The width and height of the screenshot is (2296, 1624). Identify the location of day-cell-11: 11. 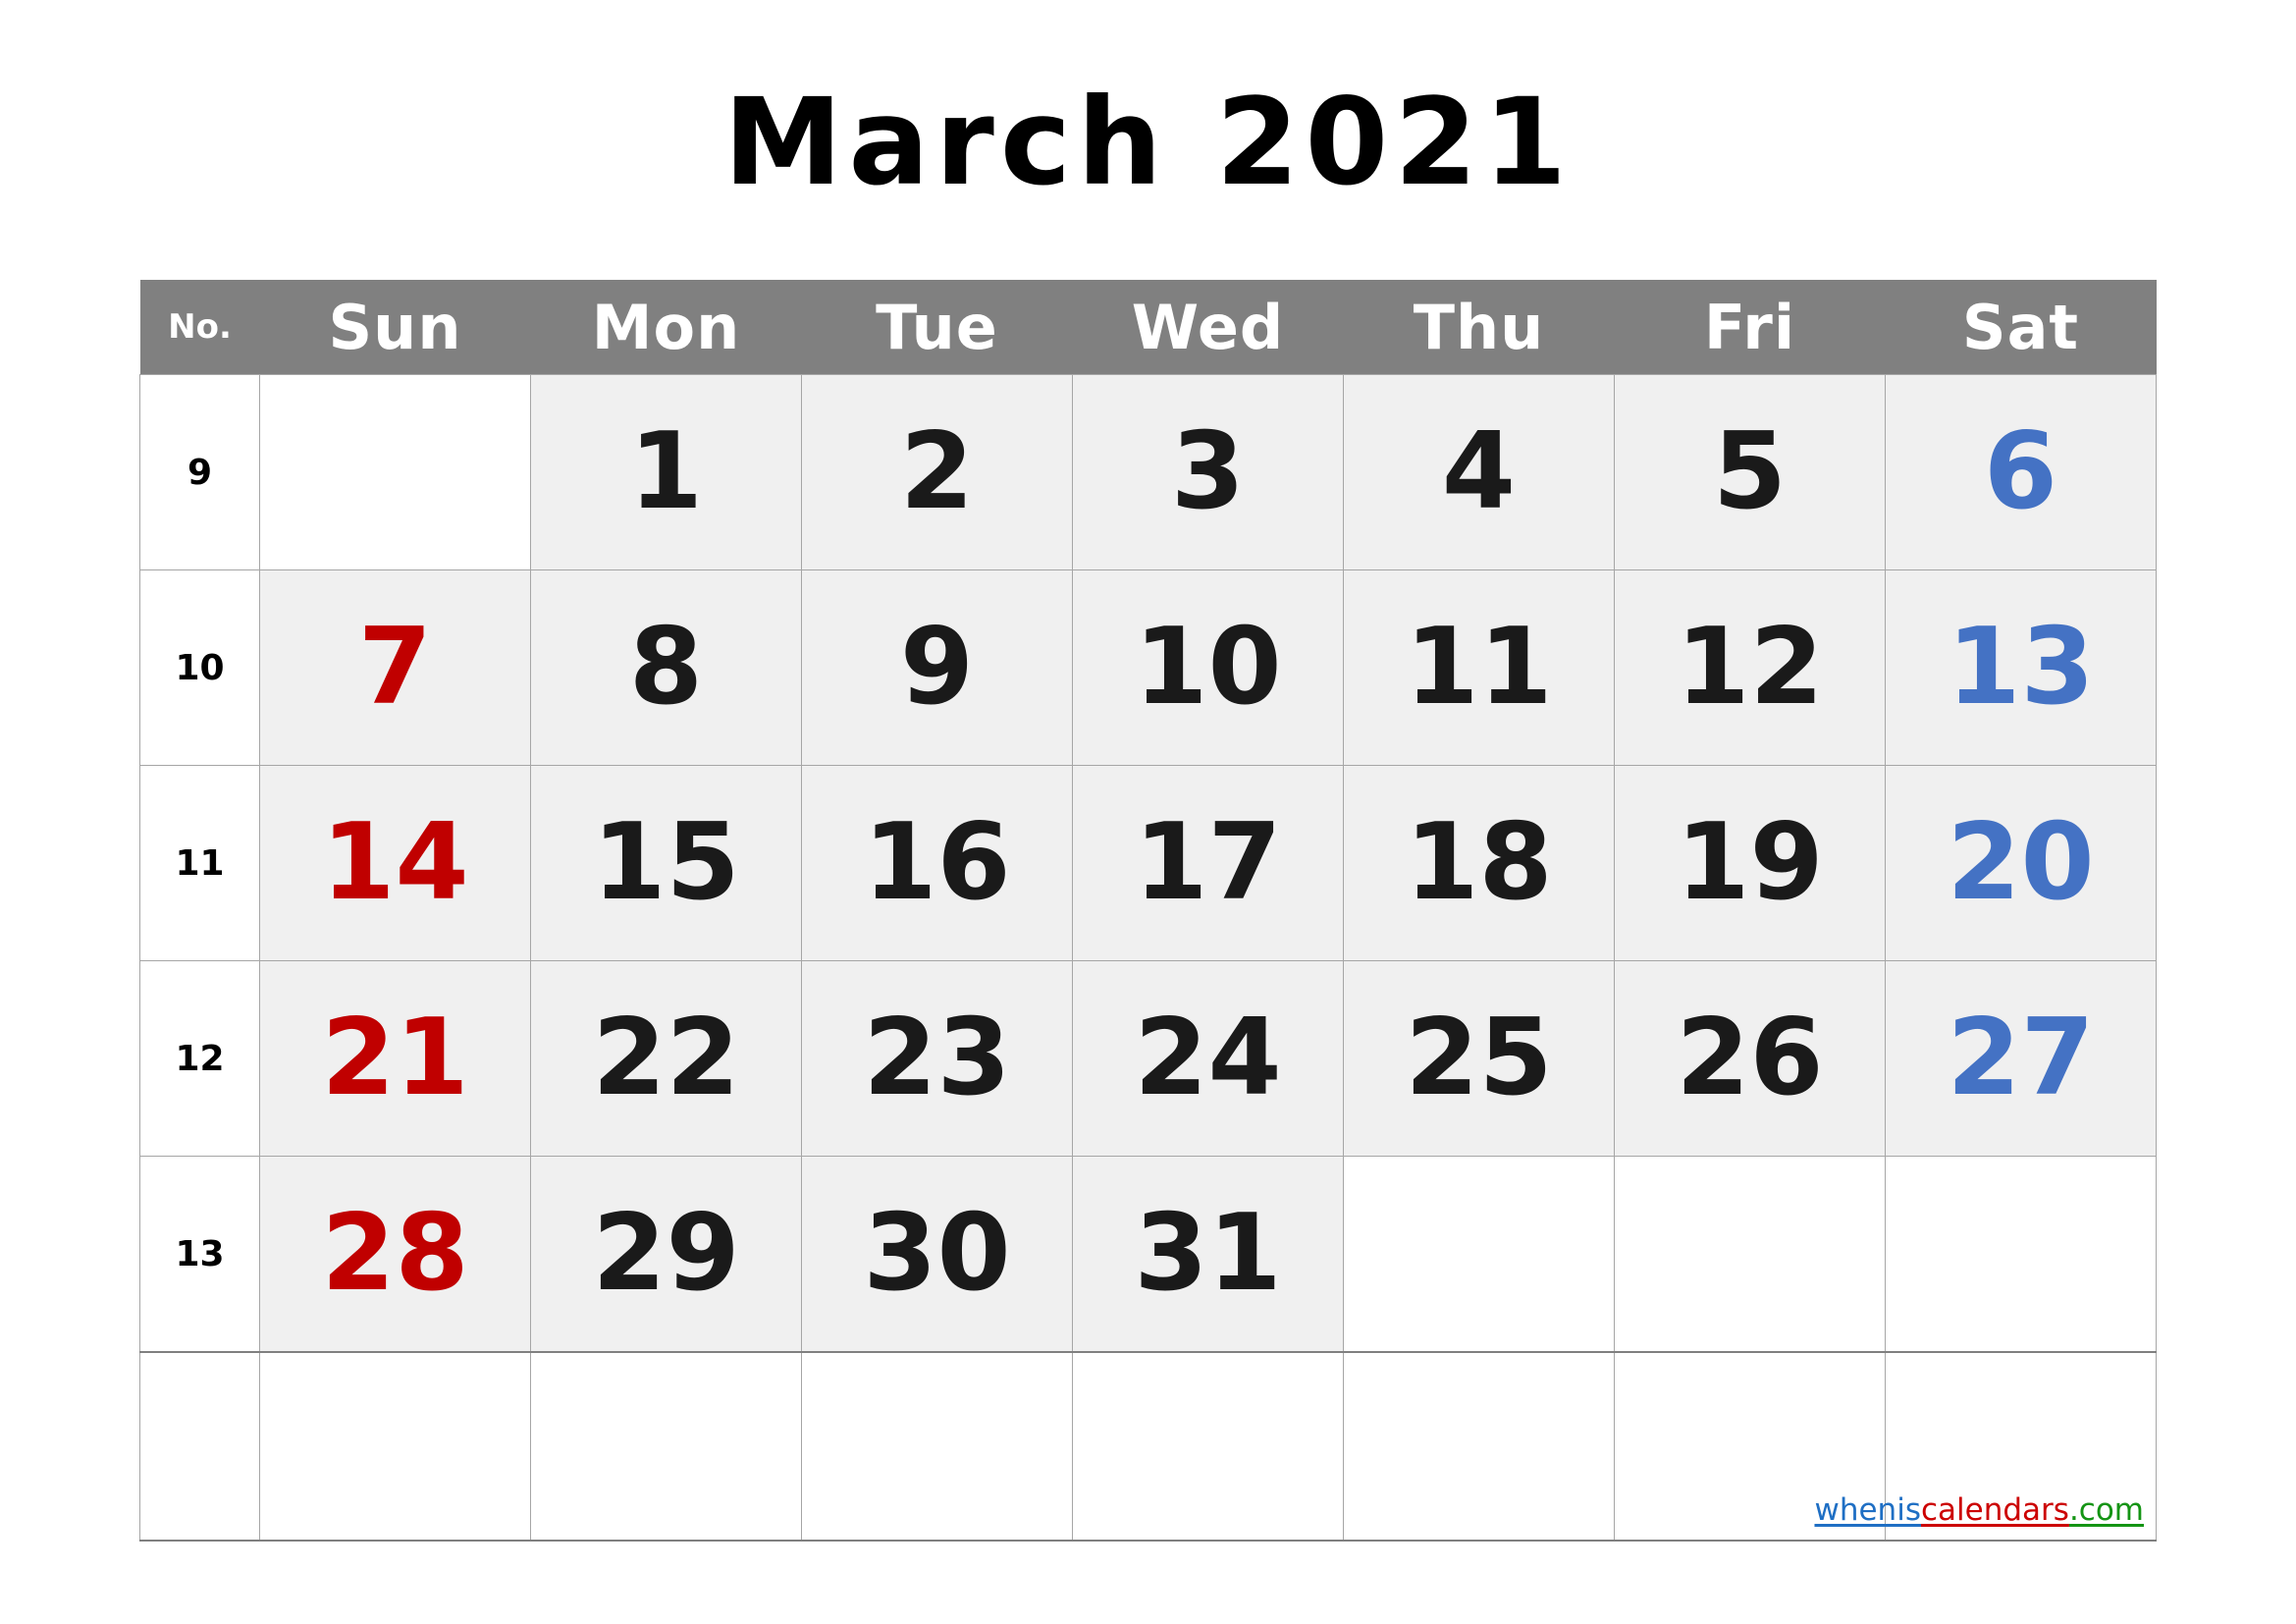
(1479, 667).